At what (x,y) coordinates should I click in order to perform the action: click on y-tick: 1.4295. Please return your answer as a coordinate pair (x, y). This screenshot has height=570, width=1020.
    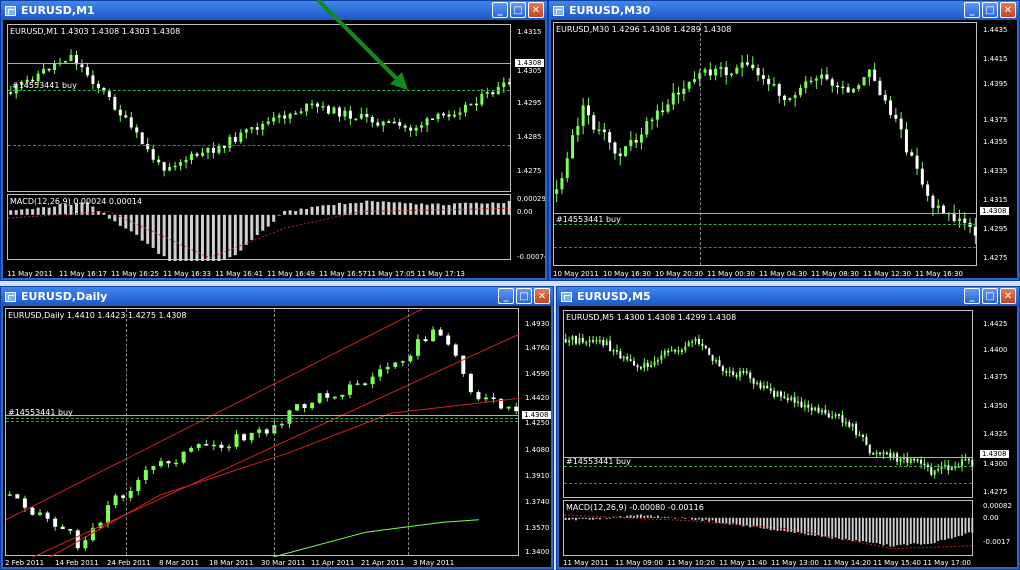
    Looking at the image, I should click on (529, 103).